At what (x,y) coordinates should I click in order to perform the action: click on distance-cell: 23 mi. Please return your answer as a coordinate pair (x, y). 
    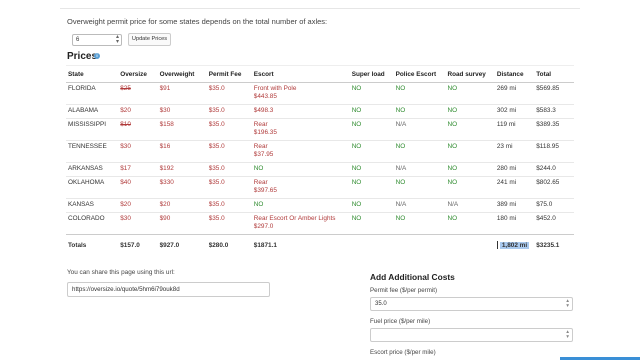
    Looking at the image, I should click on (514, 151).